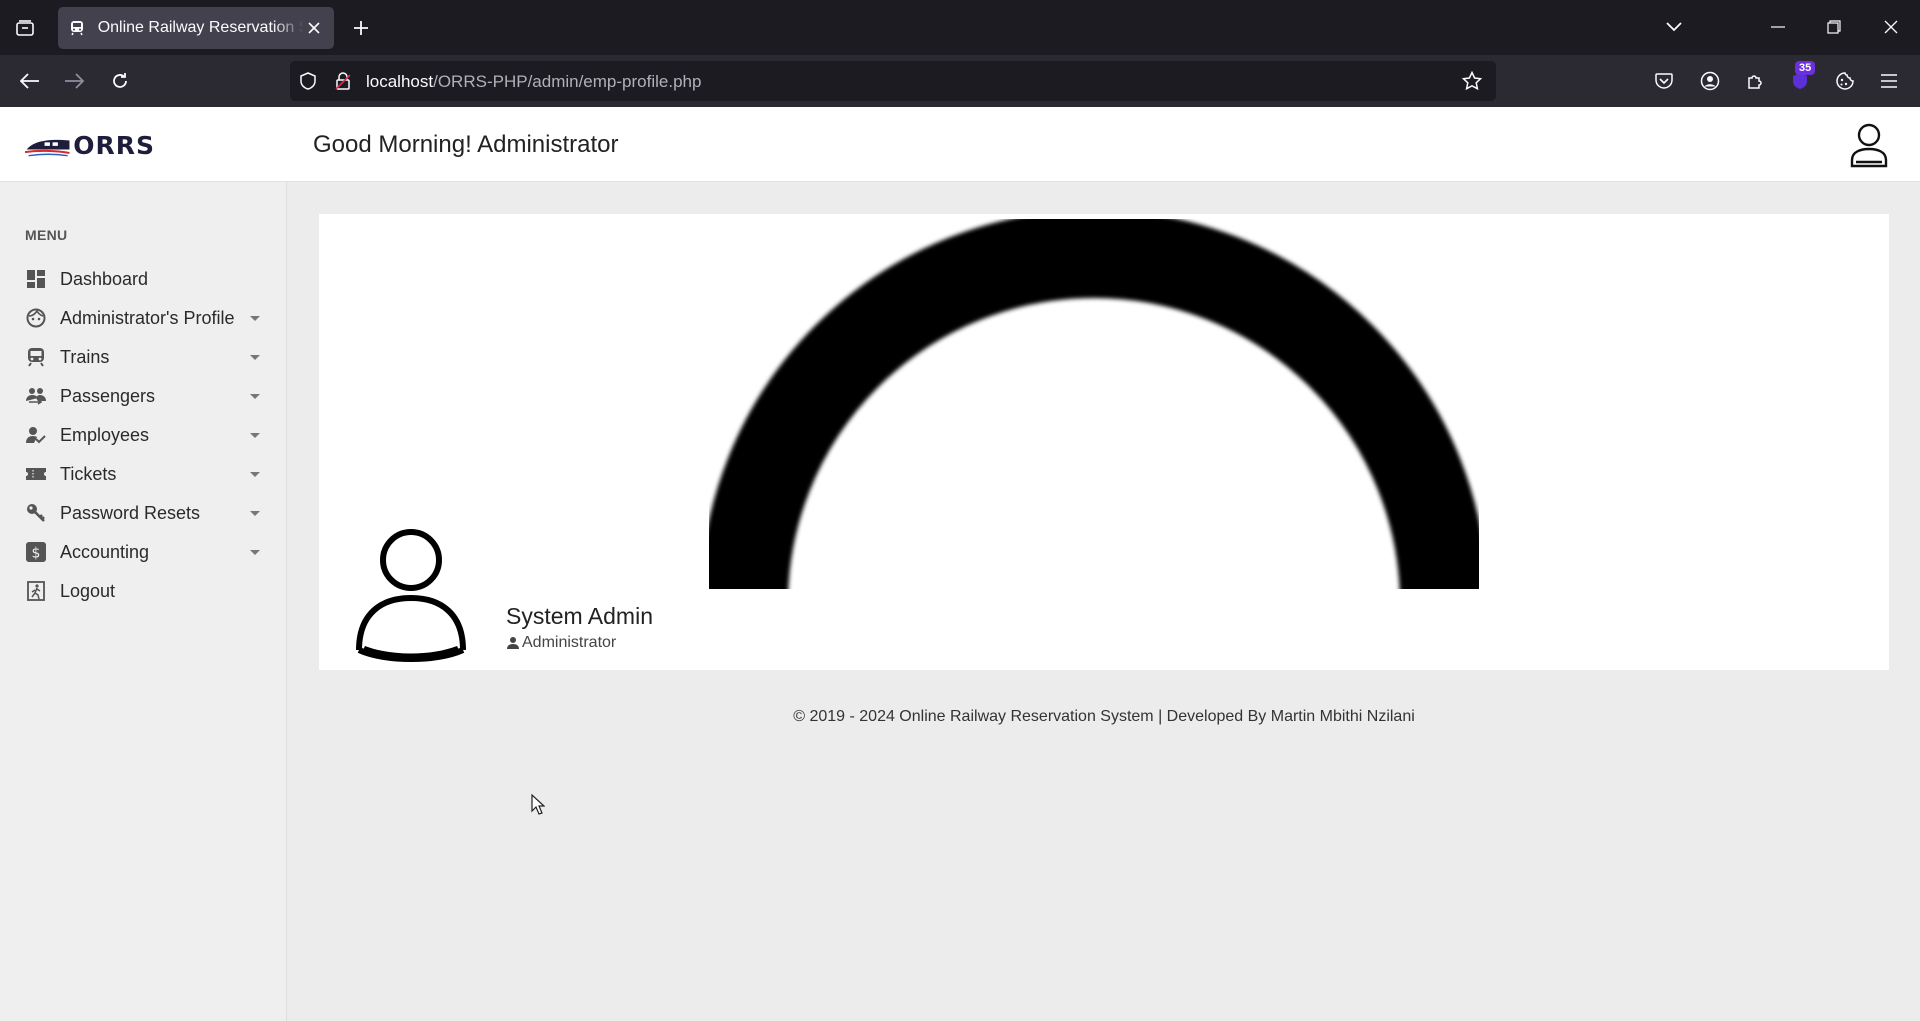 The image size is (1920, 1021). I want to click on sidebar-item-label: Logout, so click(88, 590).